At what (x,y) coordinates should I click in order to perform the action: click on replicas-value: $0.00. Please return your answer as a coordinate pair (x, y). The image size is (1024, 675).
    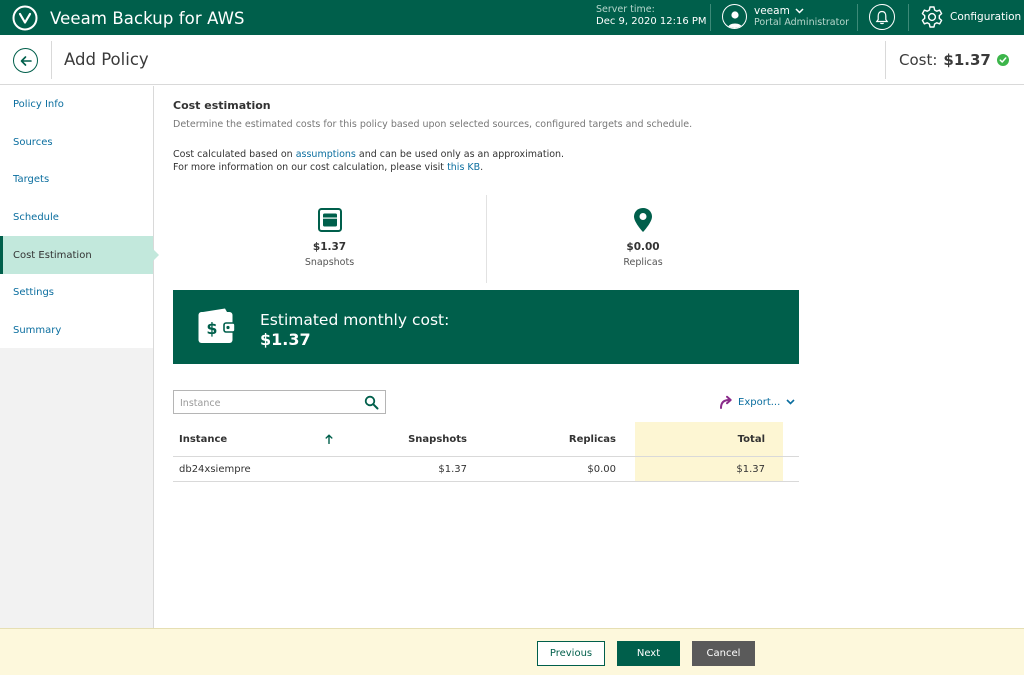
    Looking at the image, I should click on (643, 247).